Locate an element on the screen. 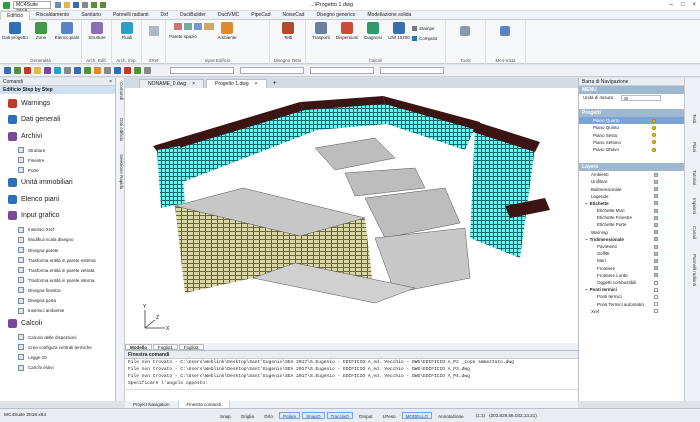 The height and width of the screenshot is (422, 700). floor-item: Piano Quarto is located at coordinates (631, 121).